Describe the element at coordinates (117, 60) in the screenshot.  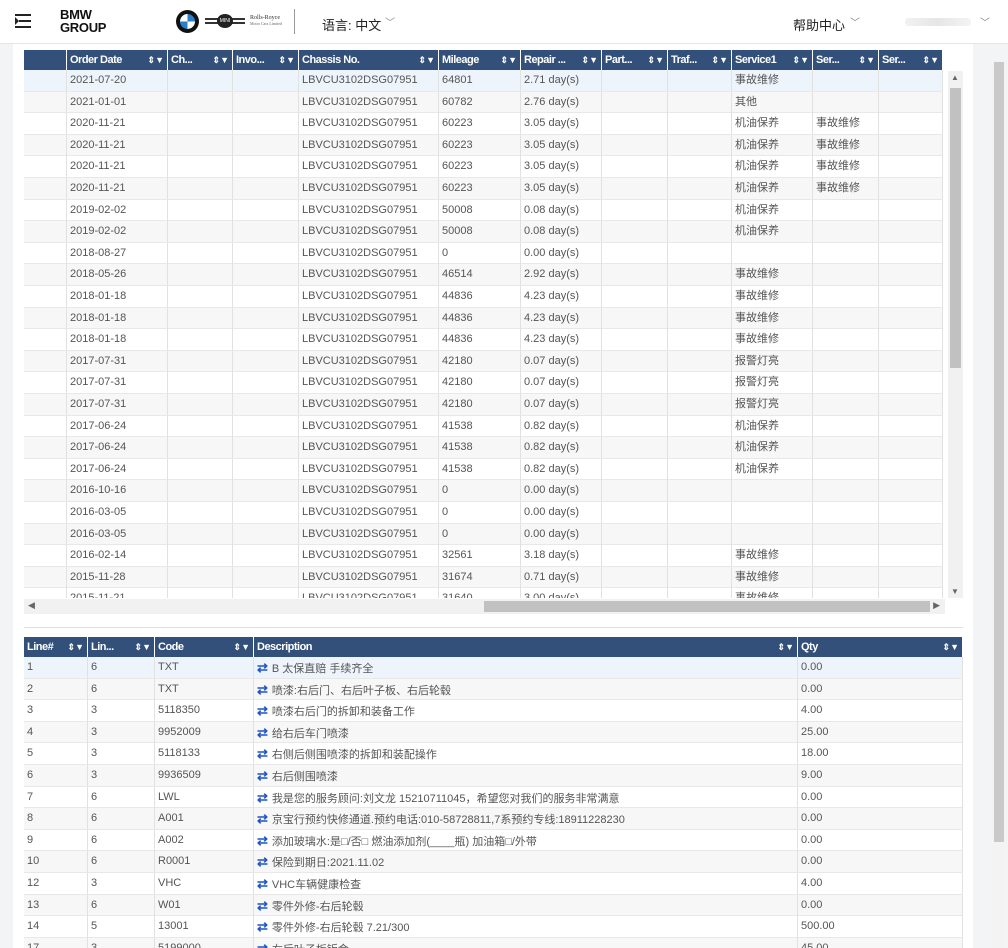
I see `column-header-order-date: Order Date ⇕▼` at that location.